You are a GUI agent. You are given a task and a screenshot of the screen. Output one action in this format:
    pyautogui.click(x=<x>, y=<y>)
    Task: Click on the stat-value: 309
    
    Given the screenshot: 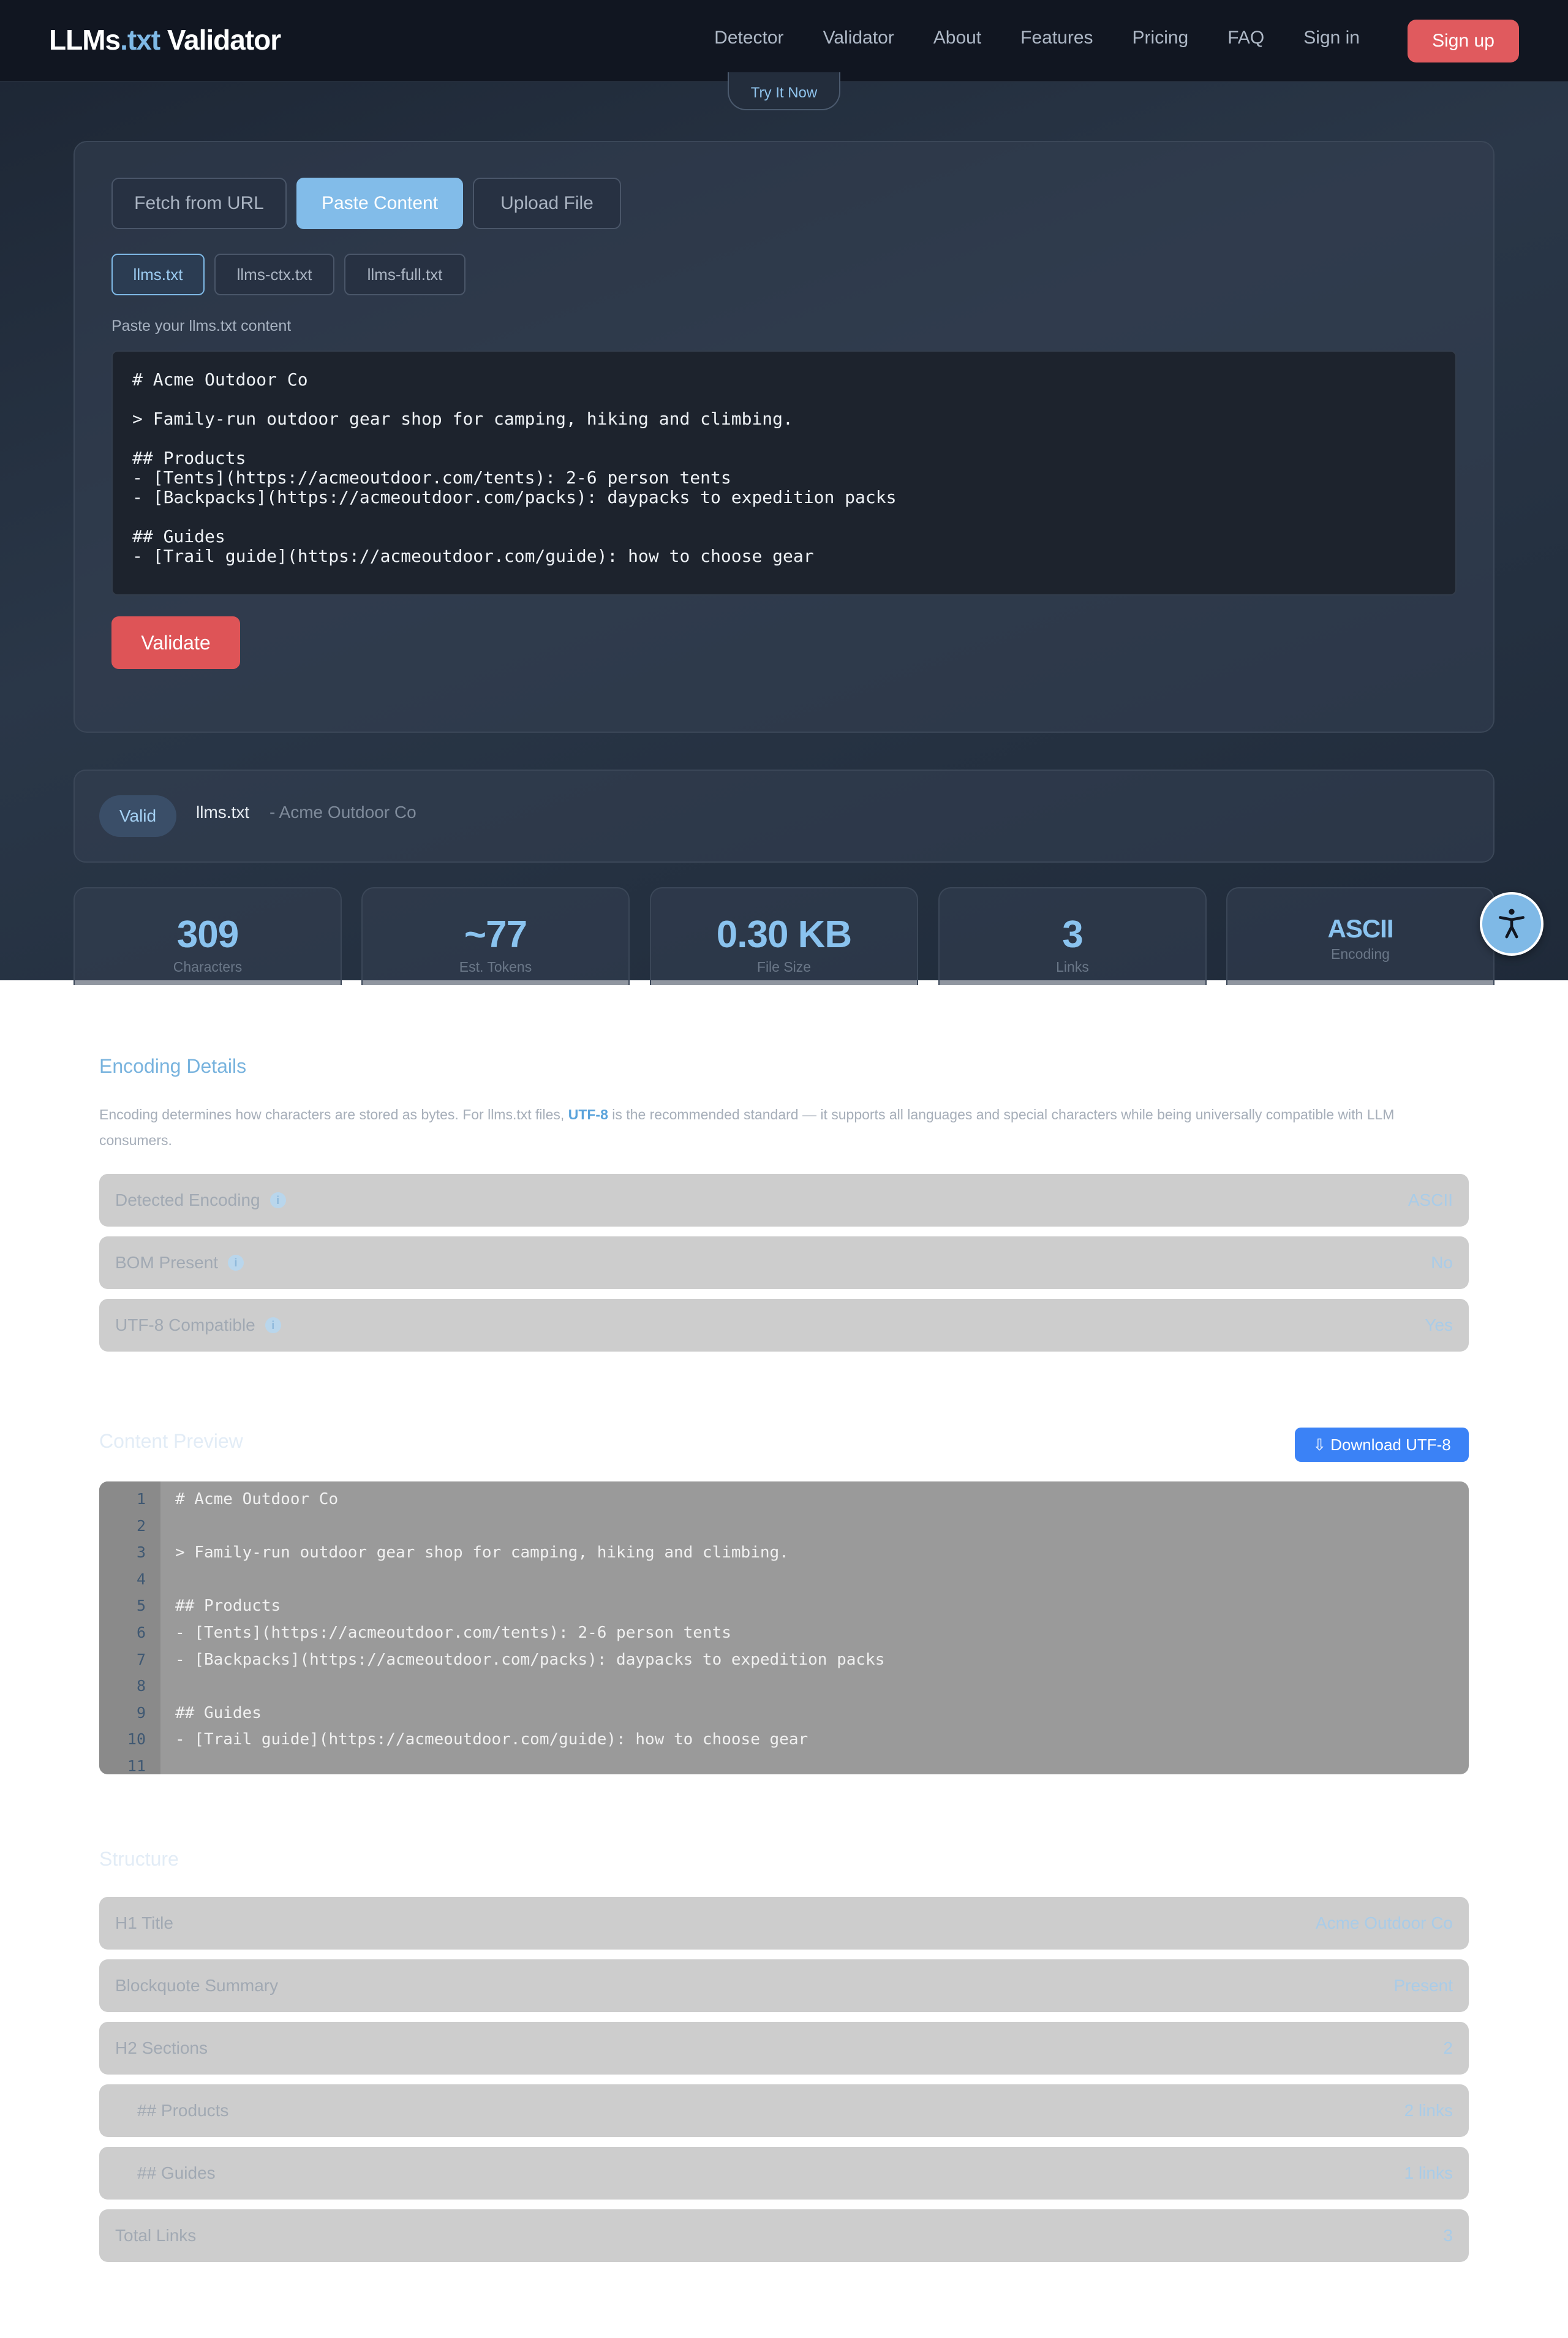 What is the action you would take?
    pyautogui.click(x=207, y=935)
    